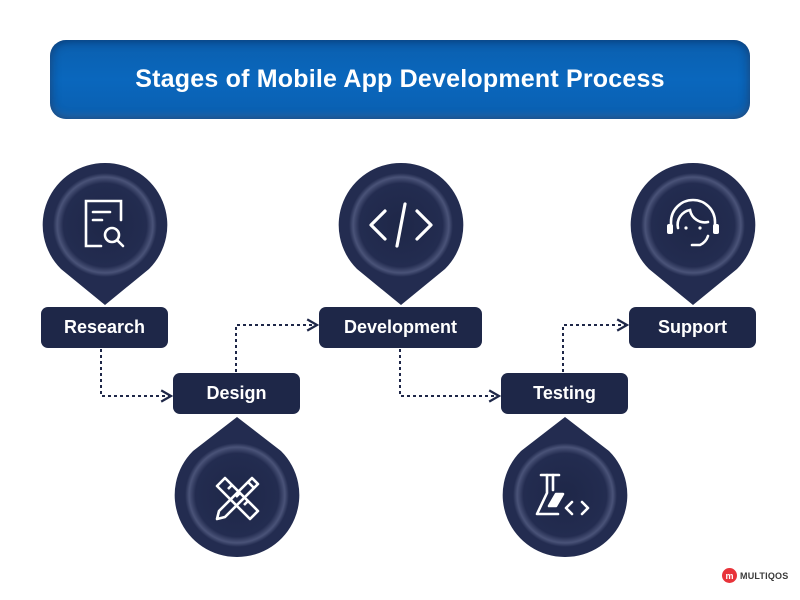 The image size is (800, 600). I want to click on connector-research-design, so click(137, 376).